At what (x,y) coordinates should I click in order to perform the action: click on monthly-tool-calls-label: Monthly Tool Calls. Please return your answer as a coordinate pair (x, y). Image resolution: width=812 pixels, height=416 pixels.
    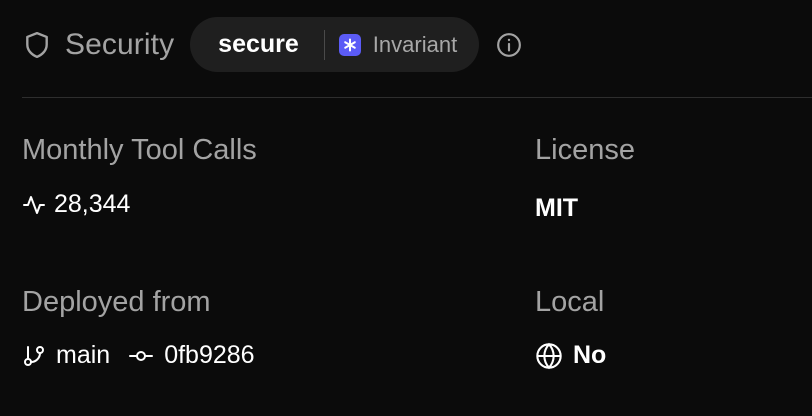
    Looking at the image, I should click on (139, 150).